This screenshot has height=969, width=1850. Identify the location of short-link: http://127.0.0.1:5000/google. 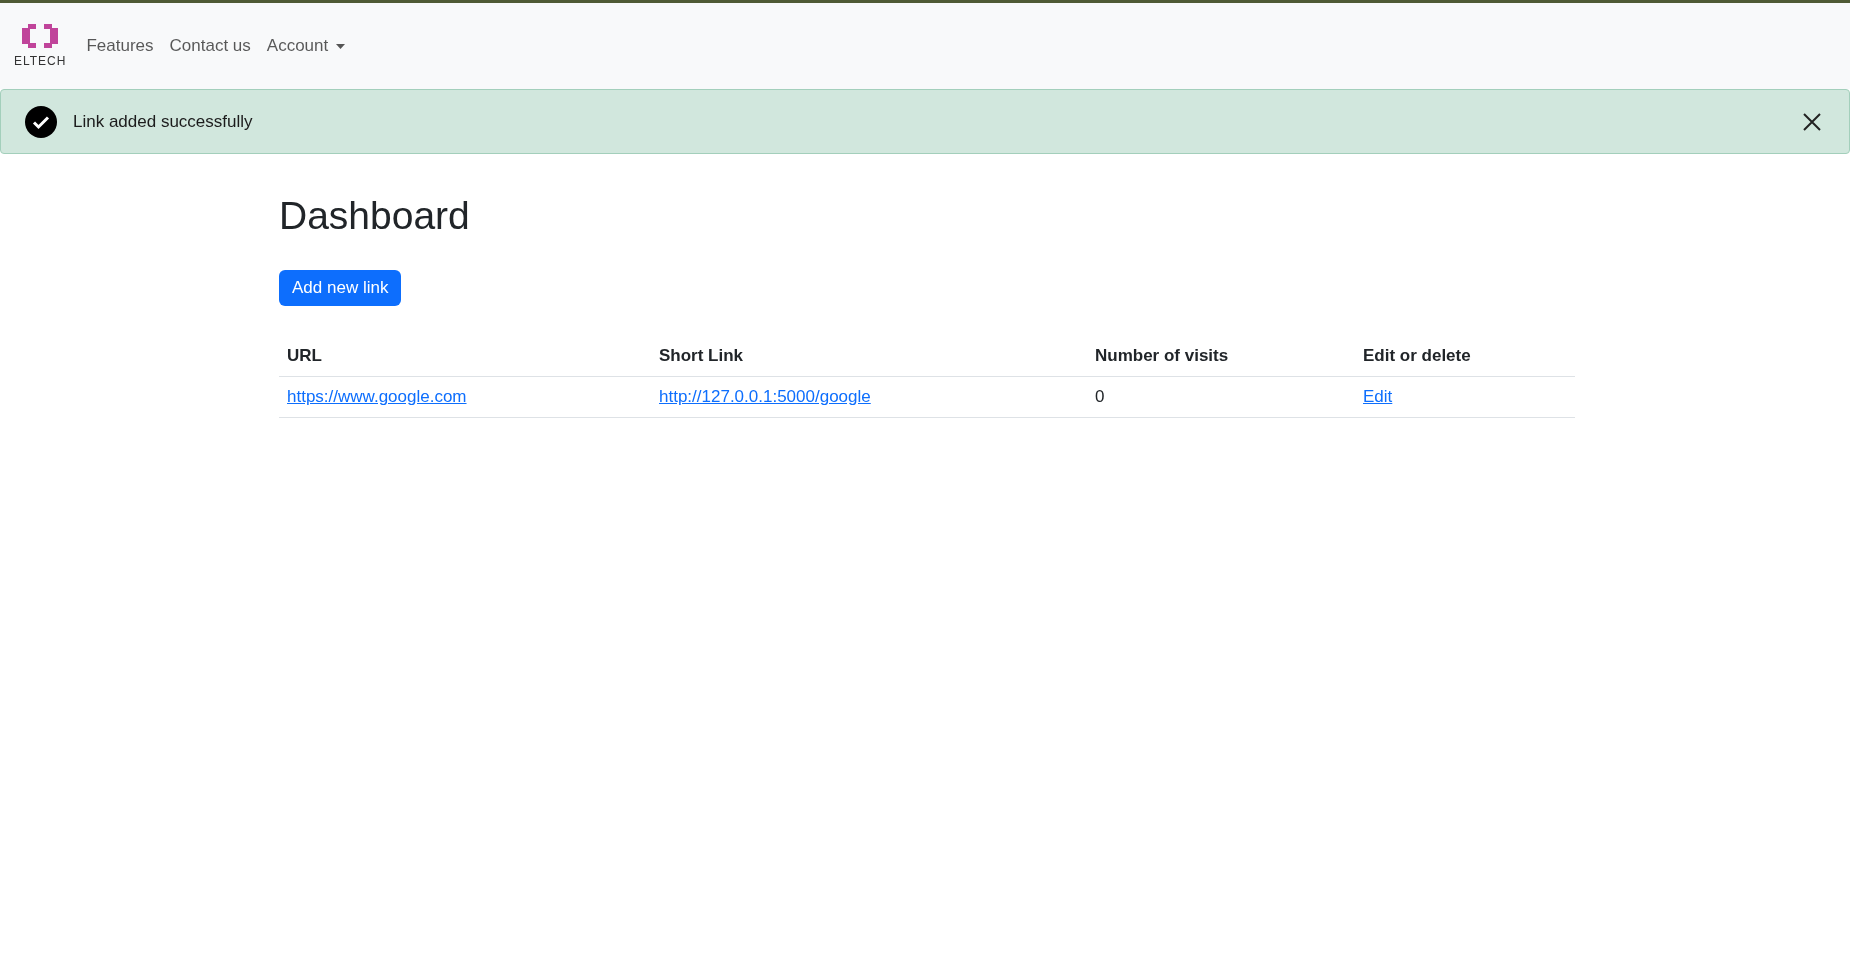
(765, 396).